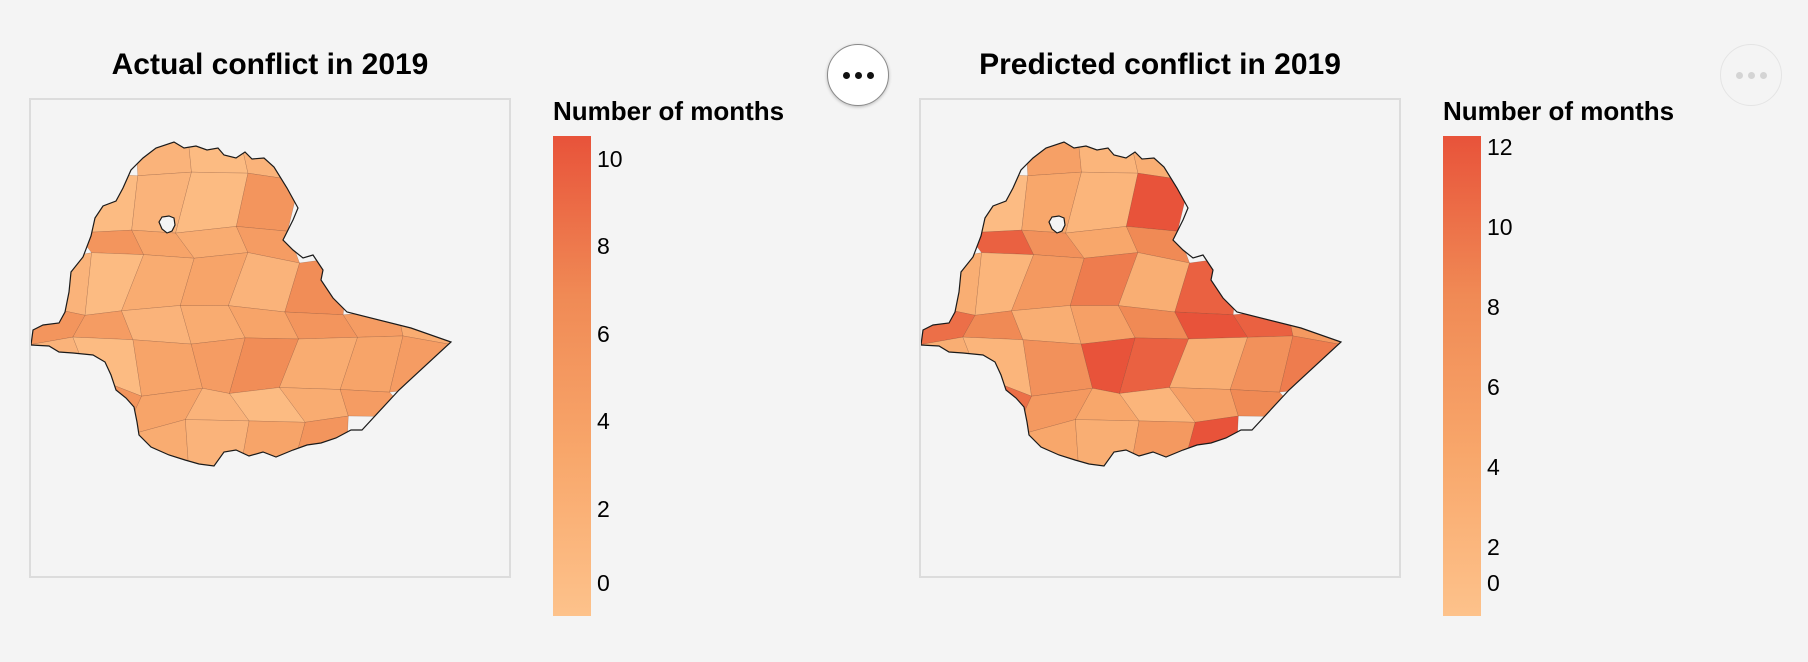 Image resolution: width=1808 pixels, height=662 pixels. Describe the element at coordinates (1583, 356) in the screenshot. I see `color-legend: Number of months 12 10 8 6 4 2 0` at that location.